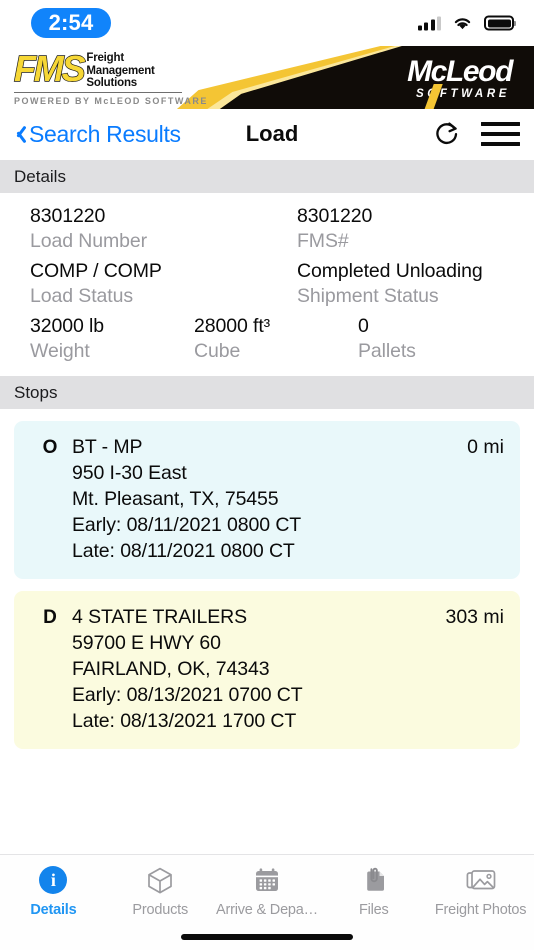  Describe the element at coordinates (402, 229) in the screenshot. I see `field-fms-number: 8301220 FMS#` at that location.